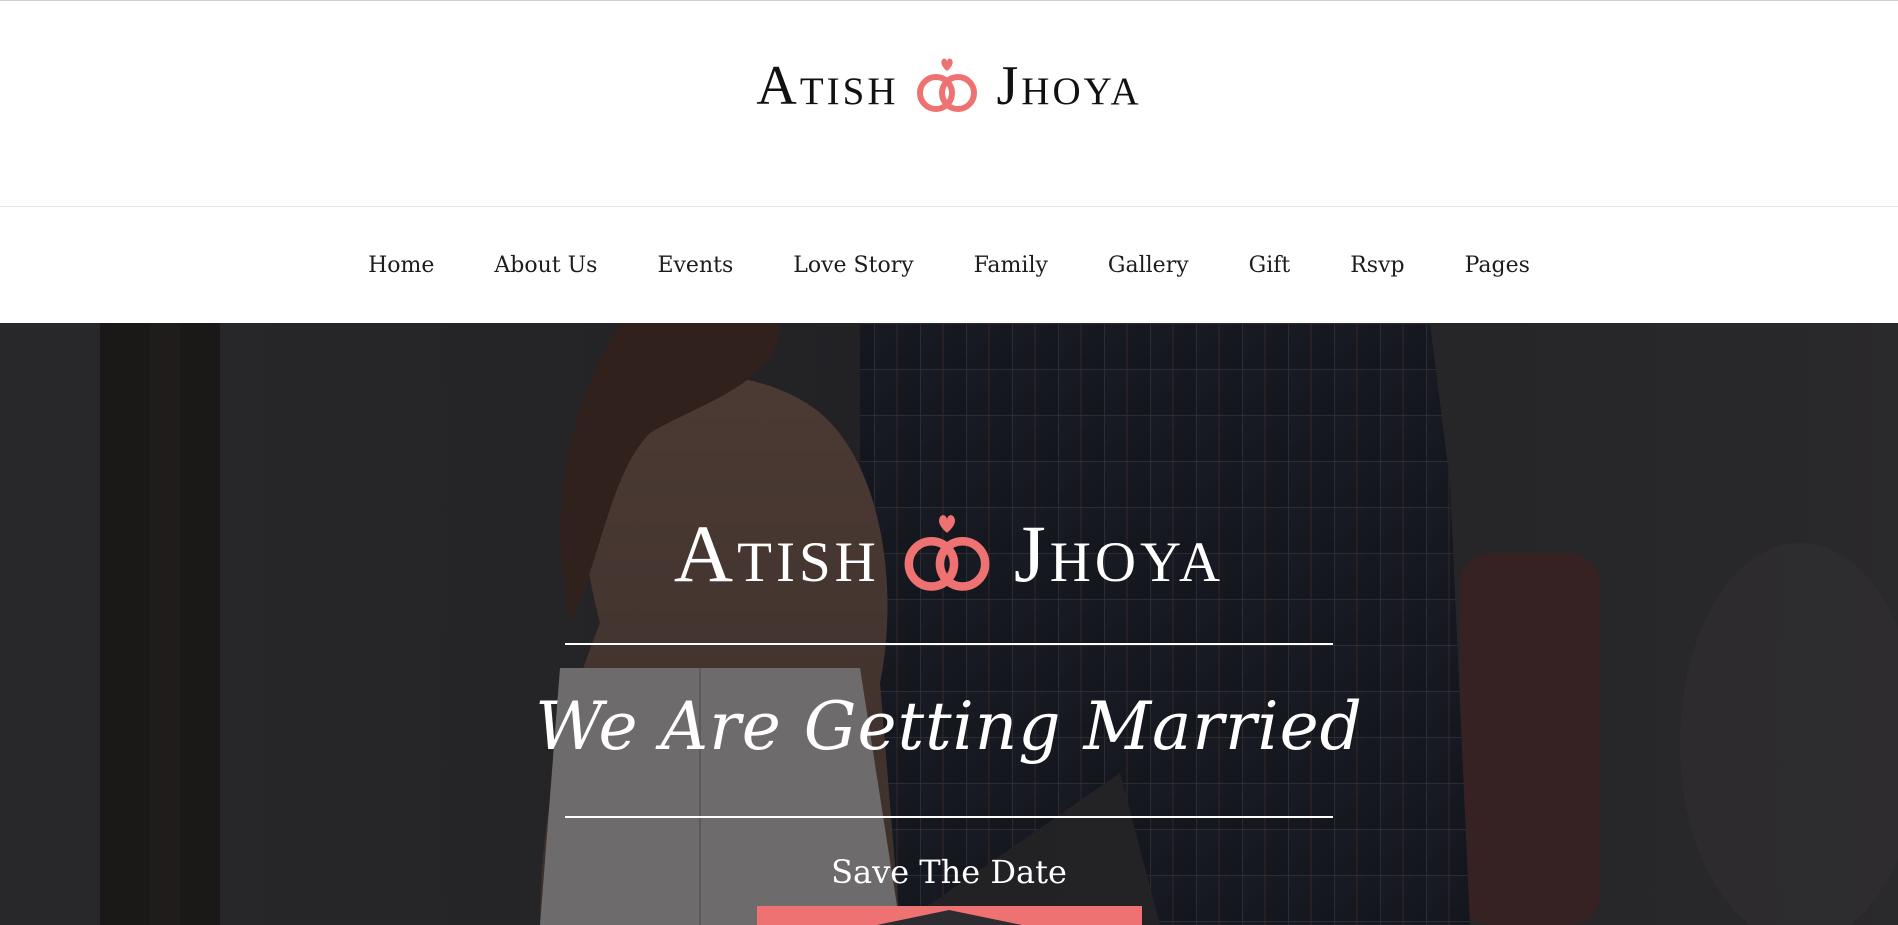 The image size is (1898, 925). Describe the element at coordinates (1270, 265) in the screenshot. I see `nav-item-gift: Gift` at that location.